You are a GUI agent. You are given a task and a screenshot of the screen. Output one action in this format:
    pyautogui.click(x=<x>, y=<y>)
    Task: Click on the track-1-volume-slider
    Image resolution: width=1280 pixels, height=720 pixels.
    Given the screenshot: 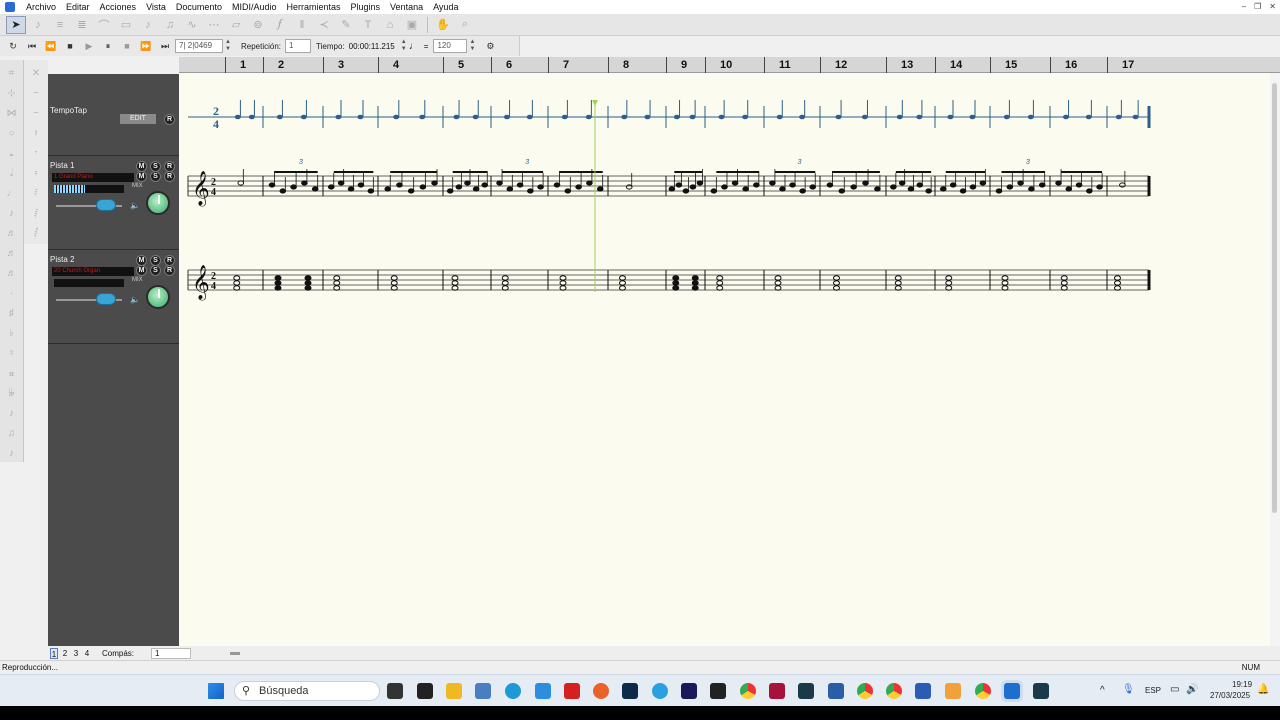 What is the action you would take?
    pyautogui.click(x=106, y=205)
    